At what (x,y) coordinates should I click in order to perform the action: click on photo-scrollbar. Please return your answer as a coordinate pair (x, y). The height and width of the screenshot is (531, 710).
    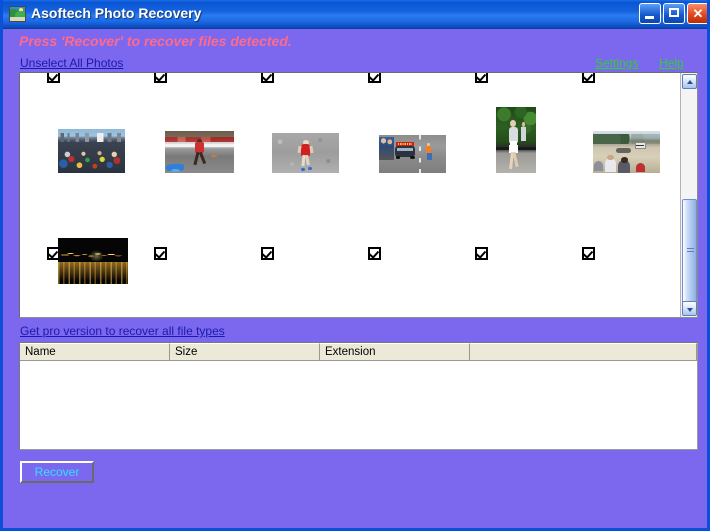
    Looking at the image, I should click on (688, 195).